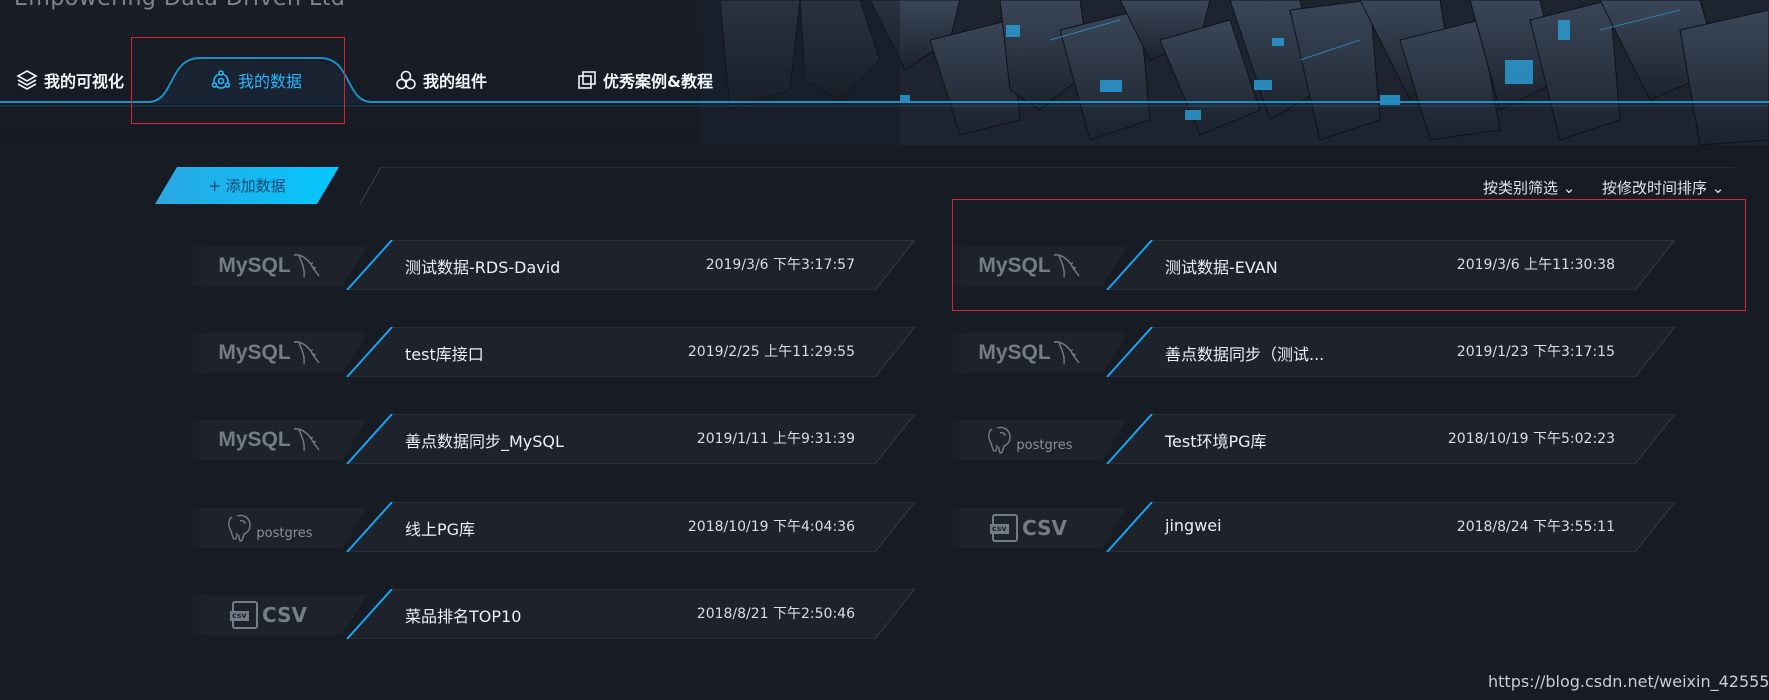 The image size is (1769, 700). What do you see at coordinates (484, 440) in the screenshot?
I see `card-title: 善点数据同步_MySQL` at bounding box center [484, 440].